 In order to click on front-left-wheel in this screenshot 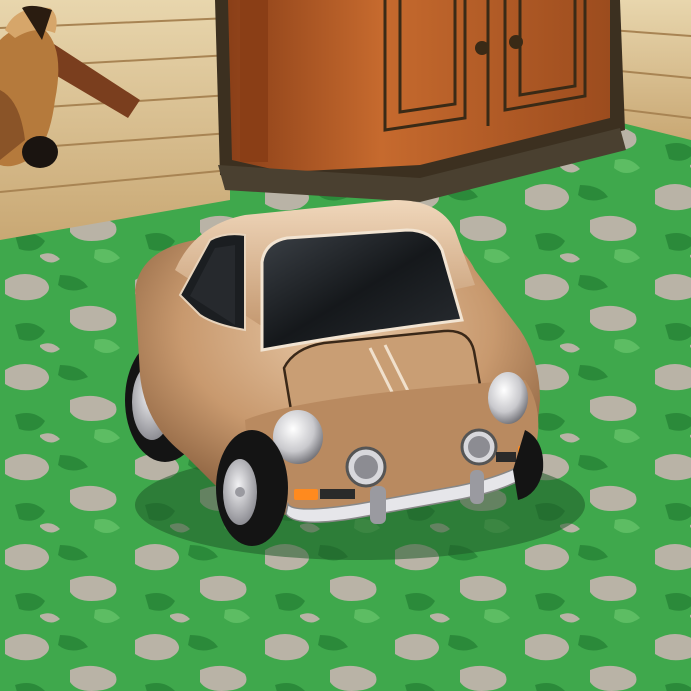, I will do `click(252, 488)`.